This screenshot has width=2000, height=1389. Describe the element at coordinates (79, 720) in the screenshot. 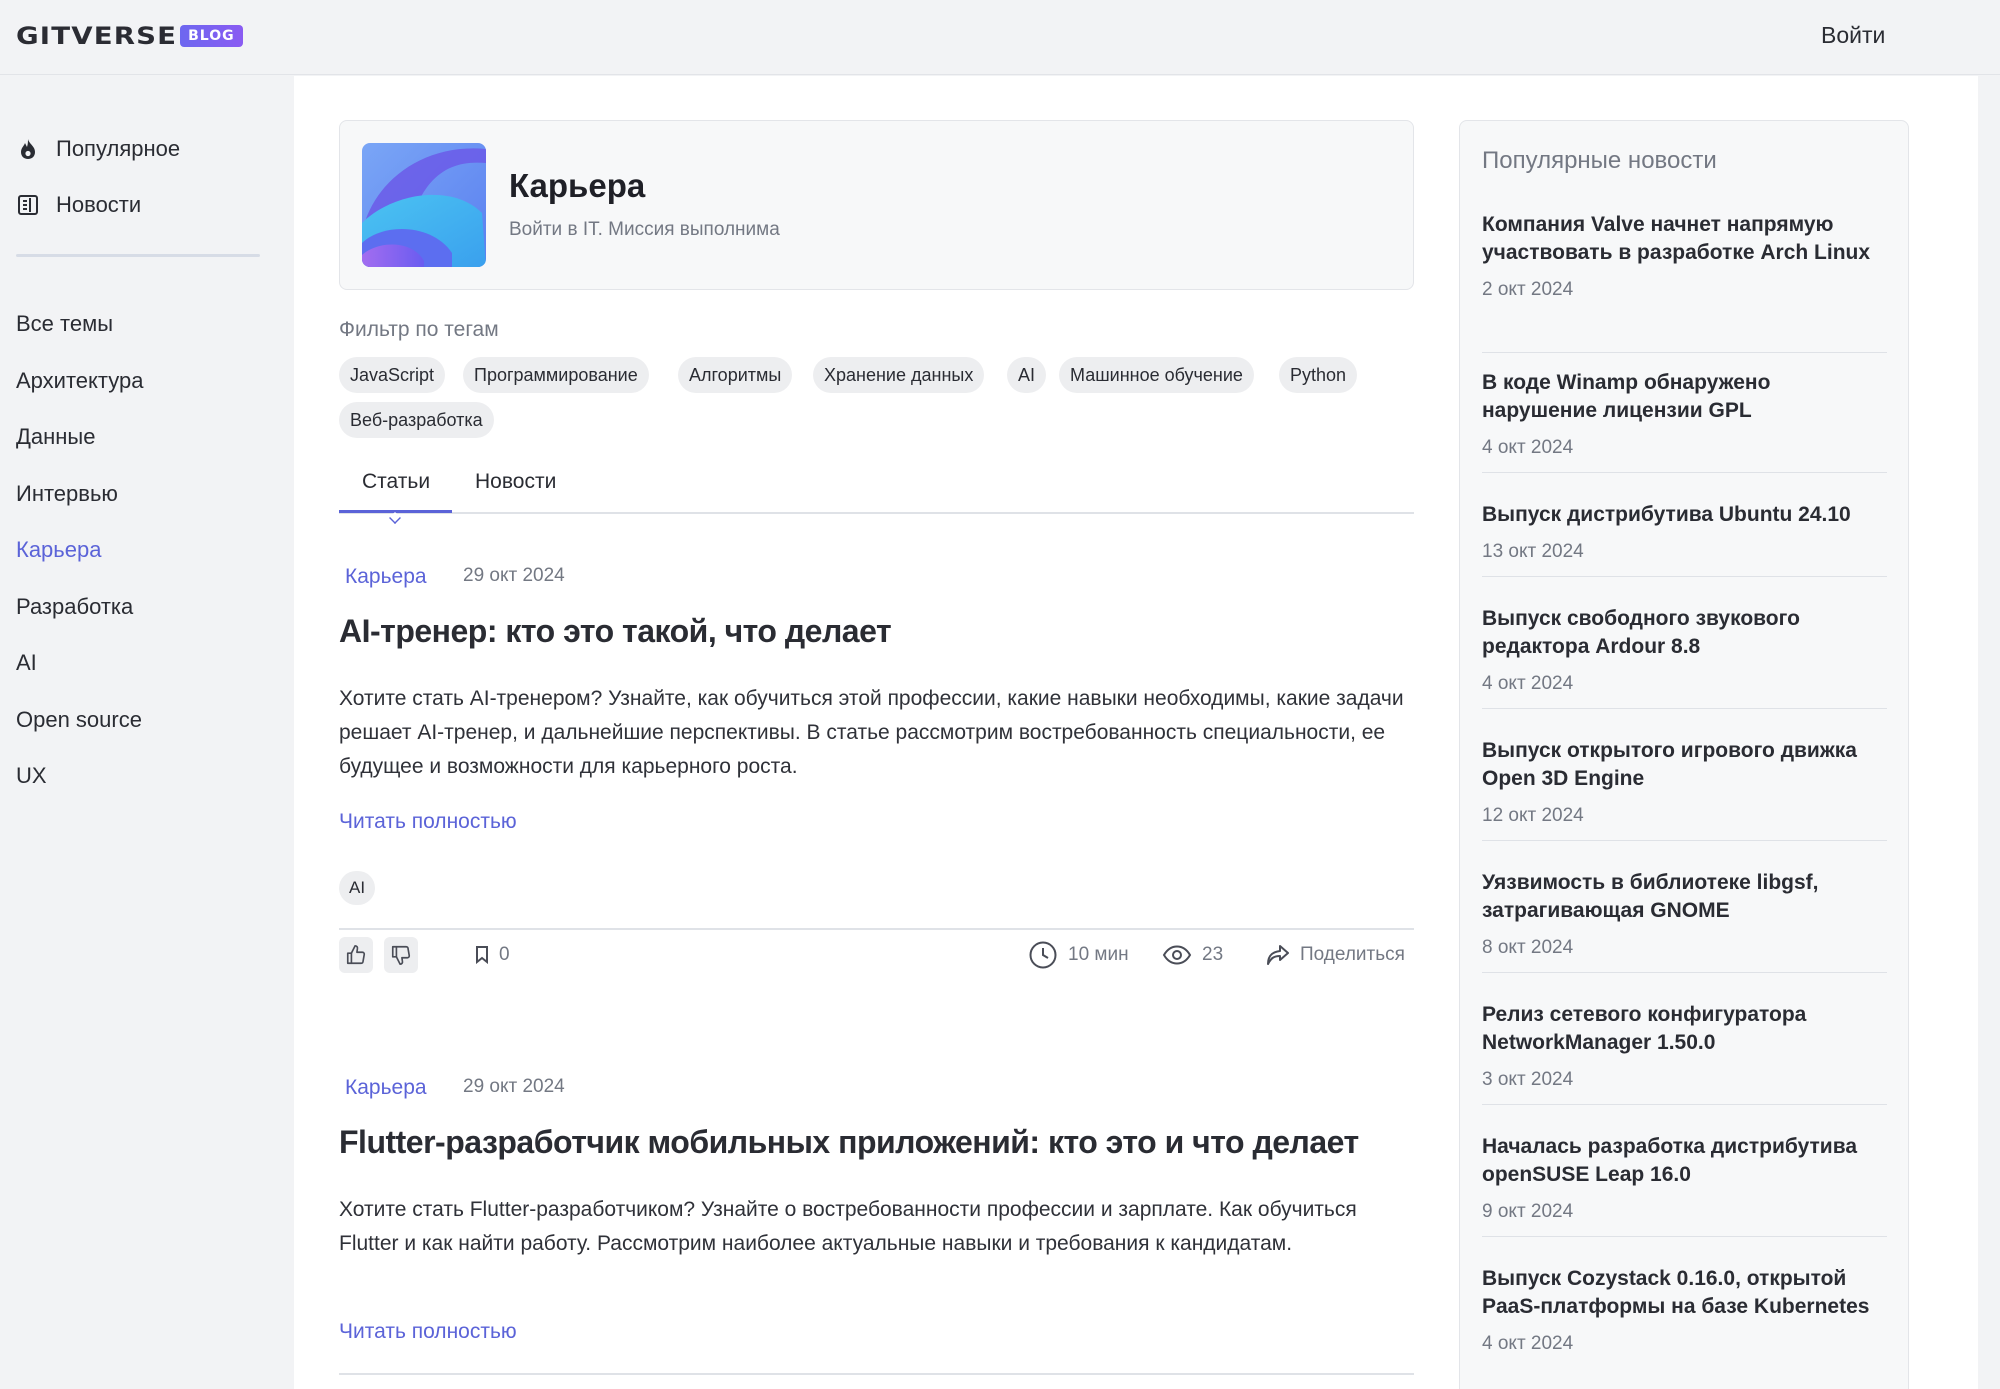

I see `sidebar-item-open-source: Open source` at that location.